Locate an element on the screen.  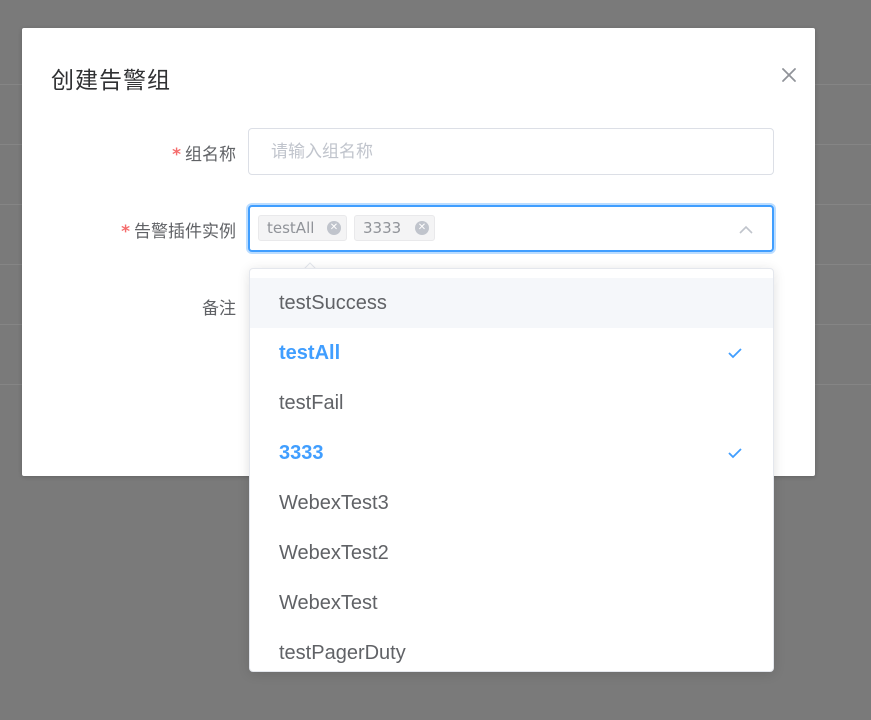
dropdown-option: testSuccess is located at coordinates (511, 303).